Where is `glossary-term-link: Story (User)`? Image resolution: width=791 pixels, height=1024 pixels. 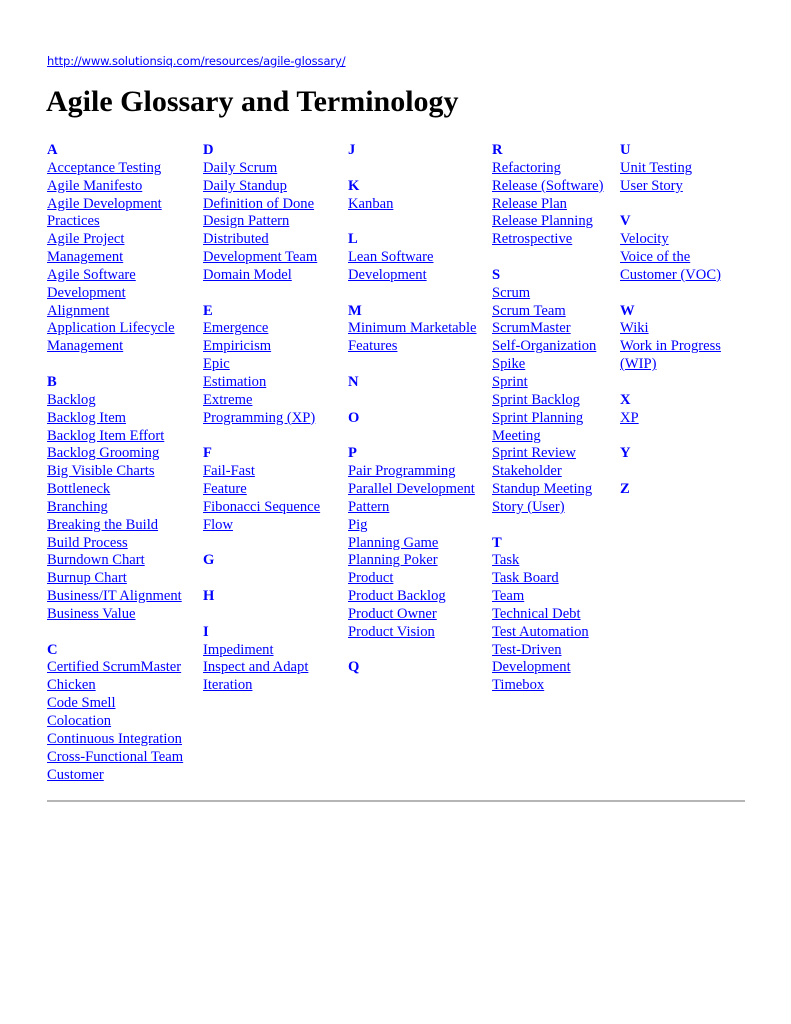 glossary-term-link: Story (User) is located at coordinates (547, 508).